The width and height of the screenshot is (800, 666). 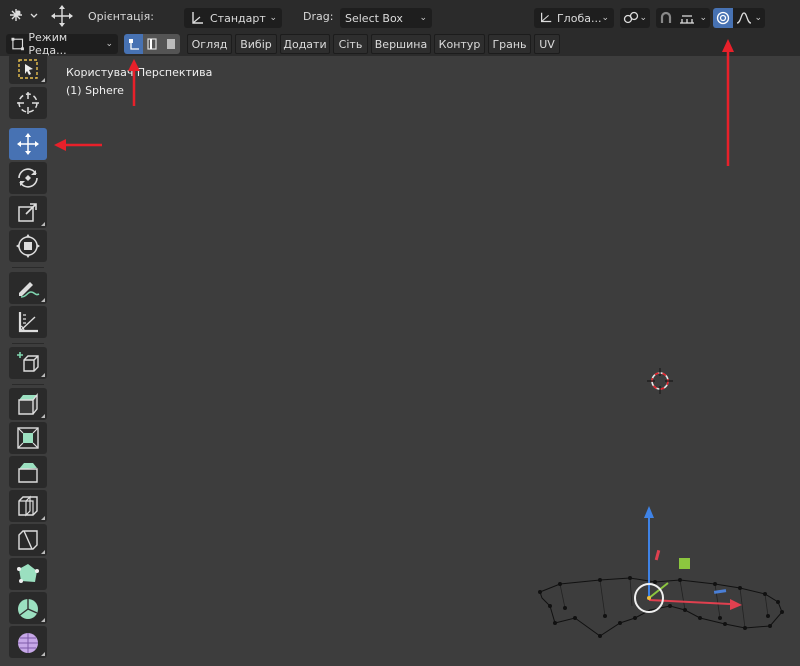 I want to click on menu-edge: Контур, so click(x=459, y=44).